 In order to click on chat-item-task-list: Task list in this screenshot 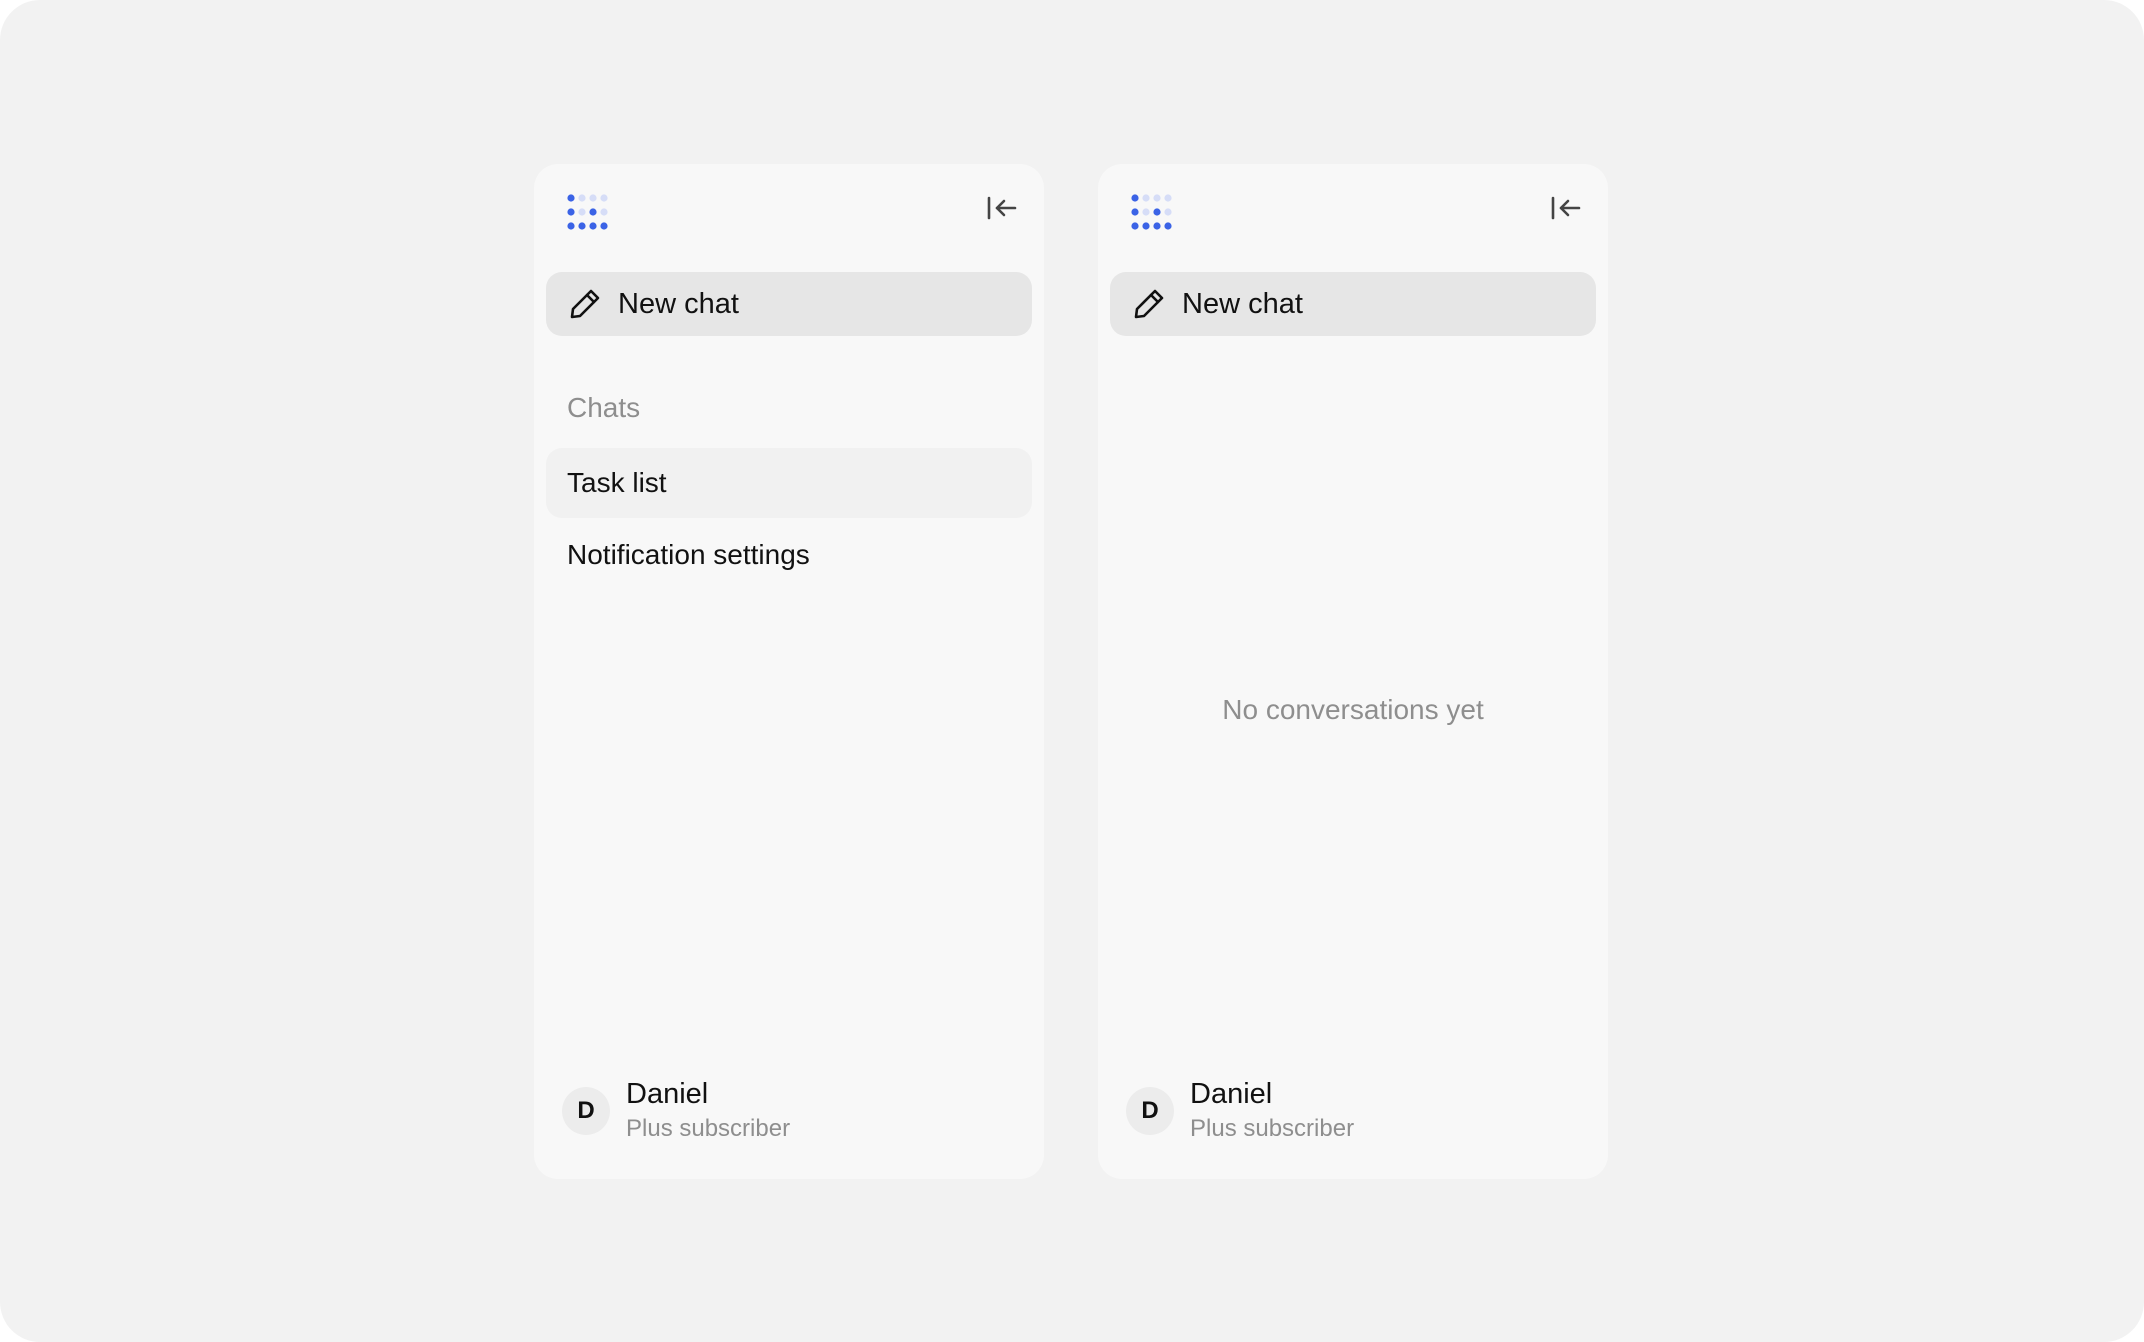, I will do `click(789, 483)`.